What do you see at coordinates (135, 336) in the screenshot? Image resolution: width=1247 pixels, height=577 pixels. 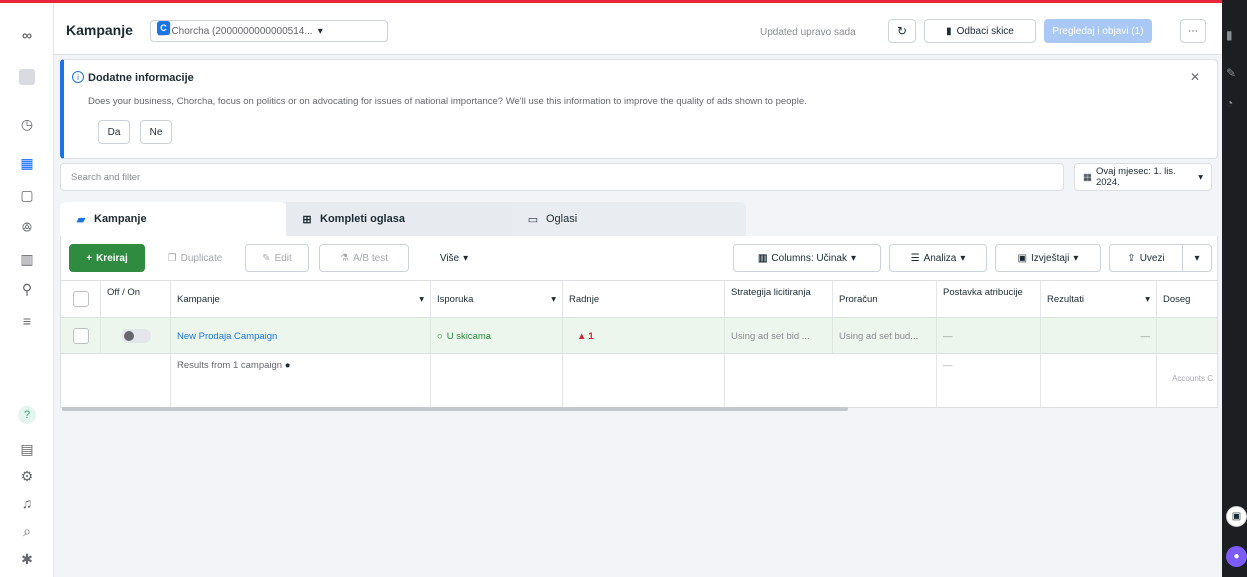 I see `campaign-toggle` at bounding box center [135, 336].